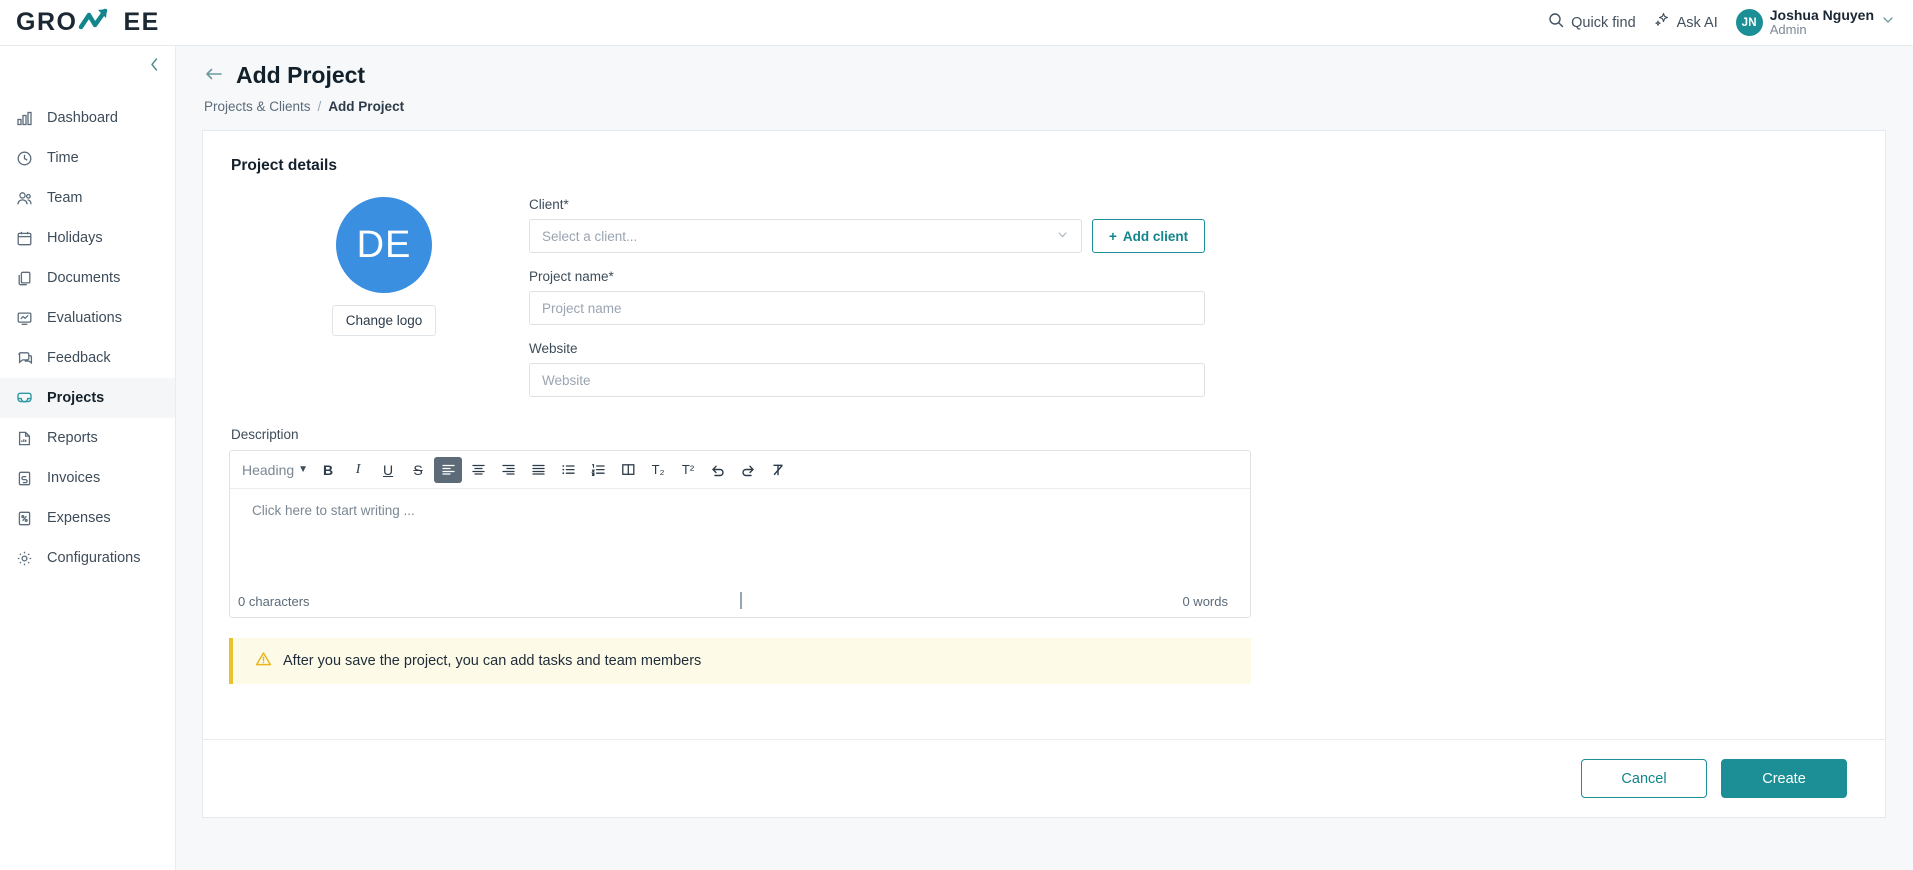  Describe the element at coordinates (718, 470) in the screenshot. I see `undo-button` at that location.